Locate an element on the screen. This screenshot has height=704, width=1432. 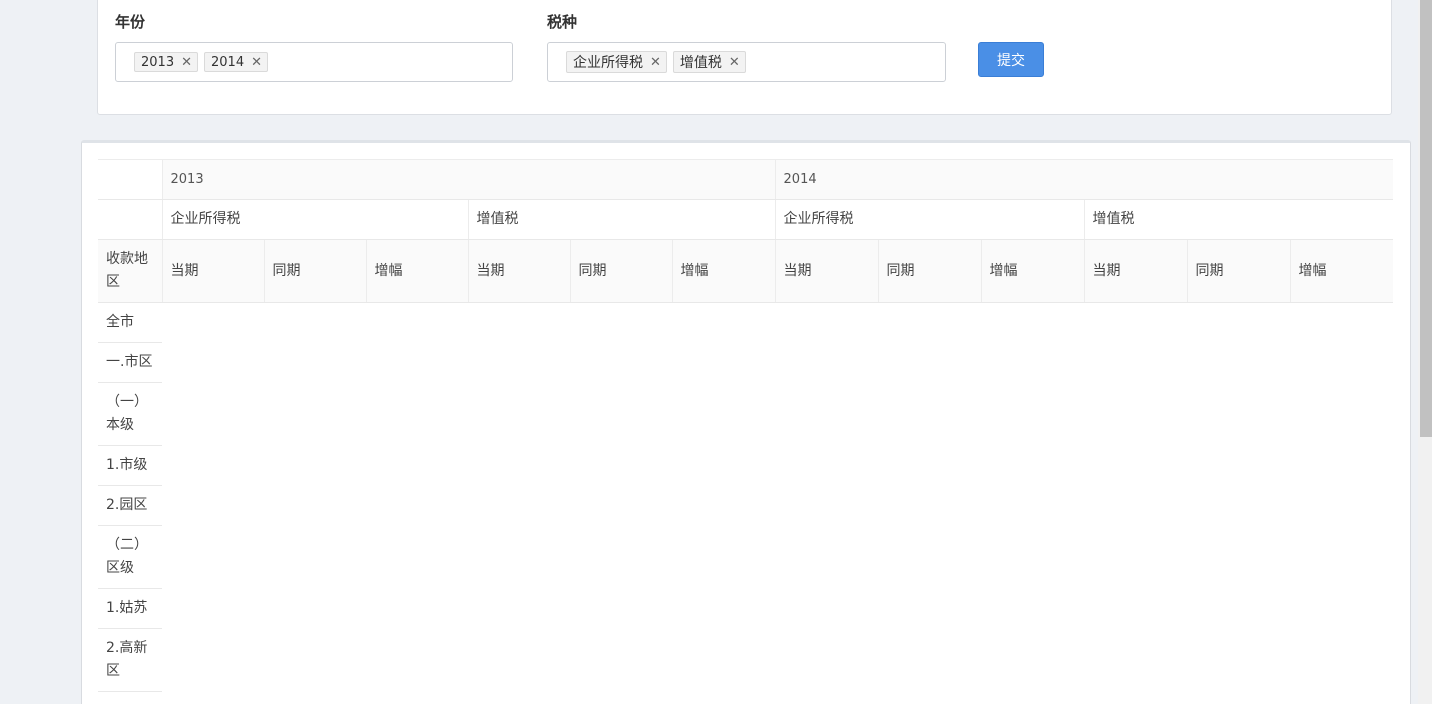
year-tag-2013: 2013 ✕ is located at coordinates (166, 62).